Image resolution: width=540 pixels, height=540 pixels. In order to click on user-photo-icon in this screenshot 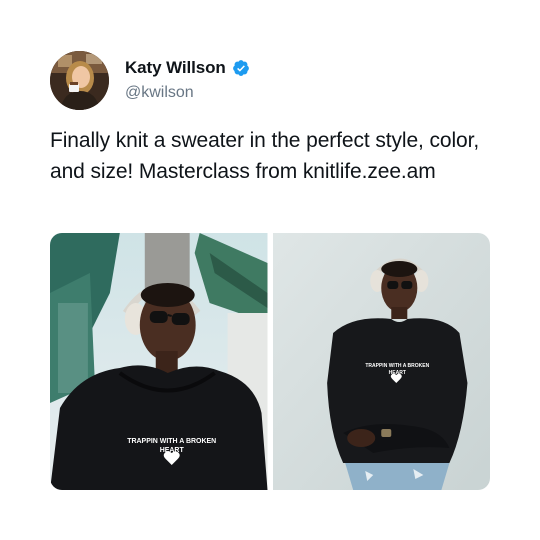, I will do `click(79, 80)`.